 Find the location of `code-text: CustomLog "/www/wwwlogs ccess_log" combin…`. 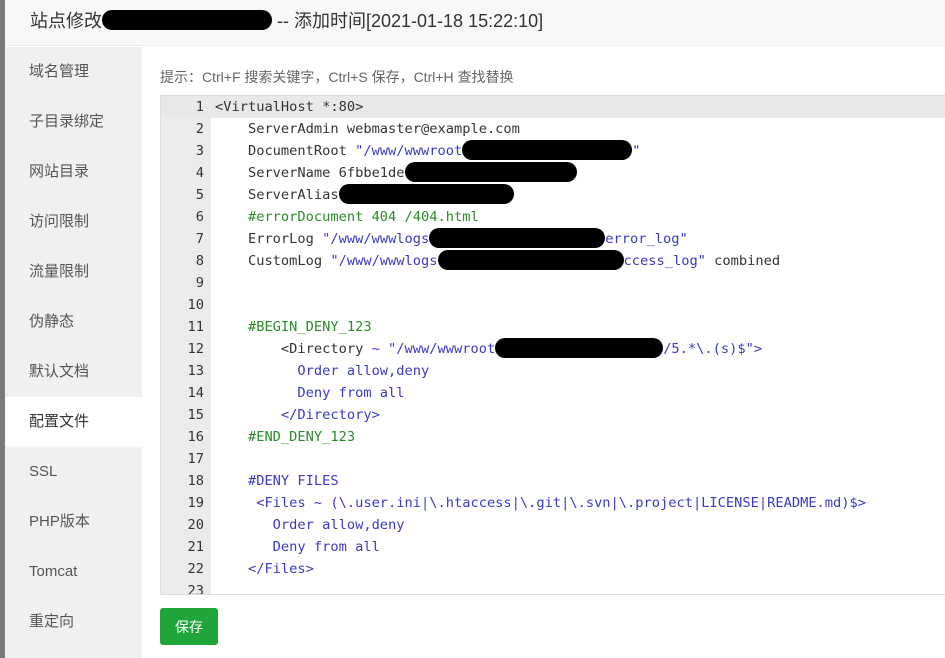

code-text: CustomLog "/www/wwwlogs ccess_log" combin… is located at coordinates (497, 261).